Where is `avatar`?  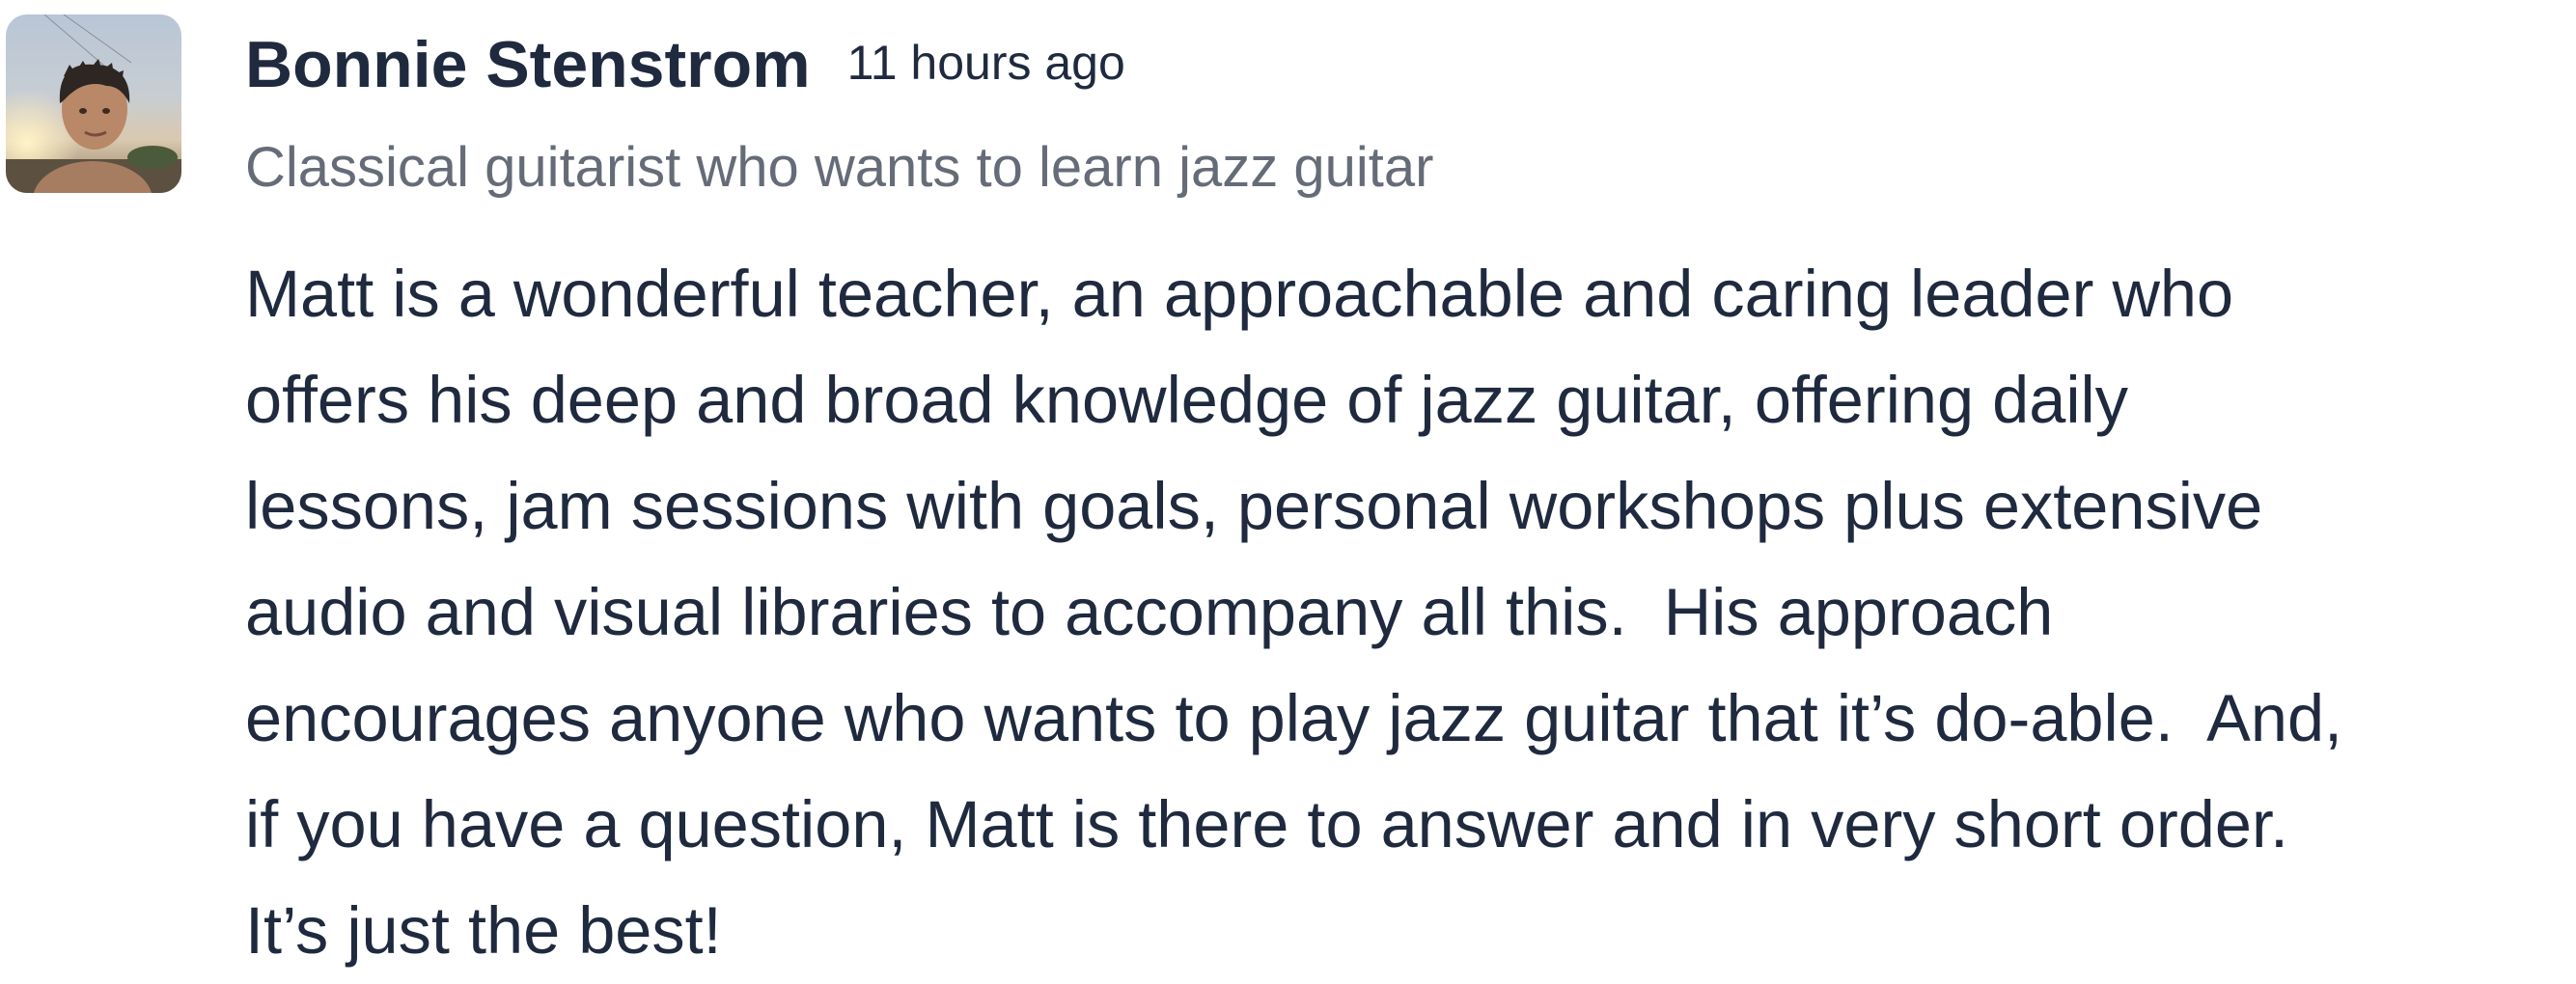
avatar is located at coordinates (93, 104).